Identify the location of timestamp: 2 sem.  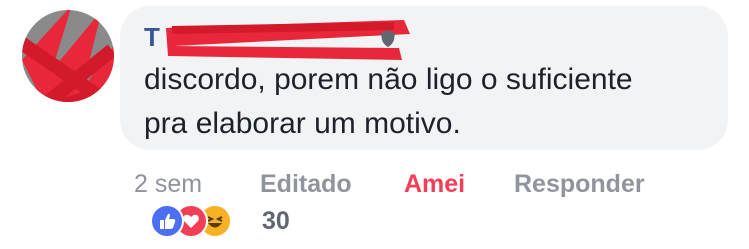
(168, 184).